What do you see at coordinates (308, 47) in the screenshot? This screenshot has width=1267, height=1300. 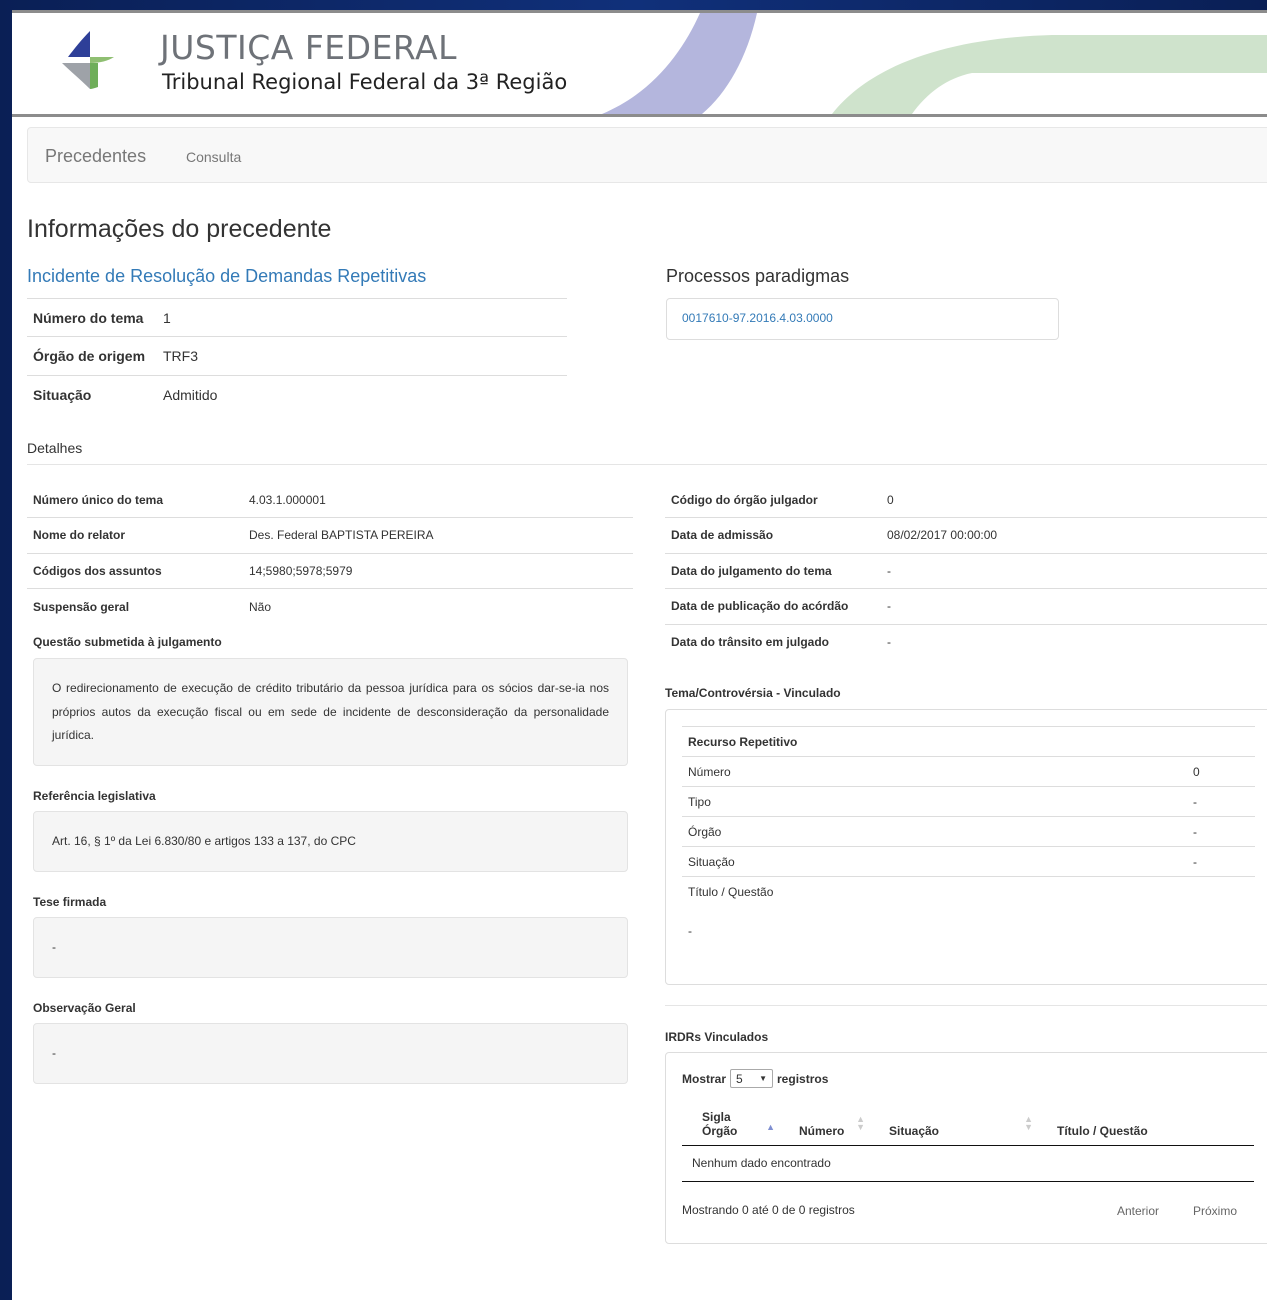 I see `brand-title: JUSTIÇA FEDERAL` at bounding box center [308, 47].